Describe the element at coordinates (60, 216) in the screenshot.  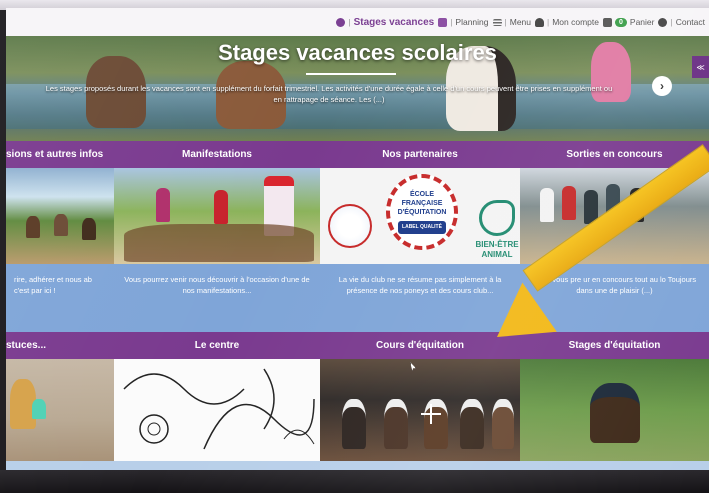
I see `tile-image-riders` at that location.